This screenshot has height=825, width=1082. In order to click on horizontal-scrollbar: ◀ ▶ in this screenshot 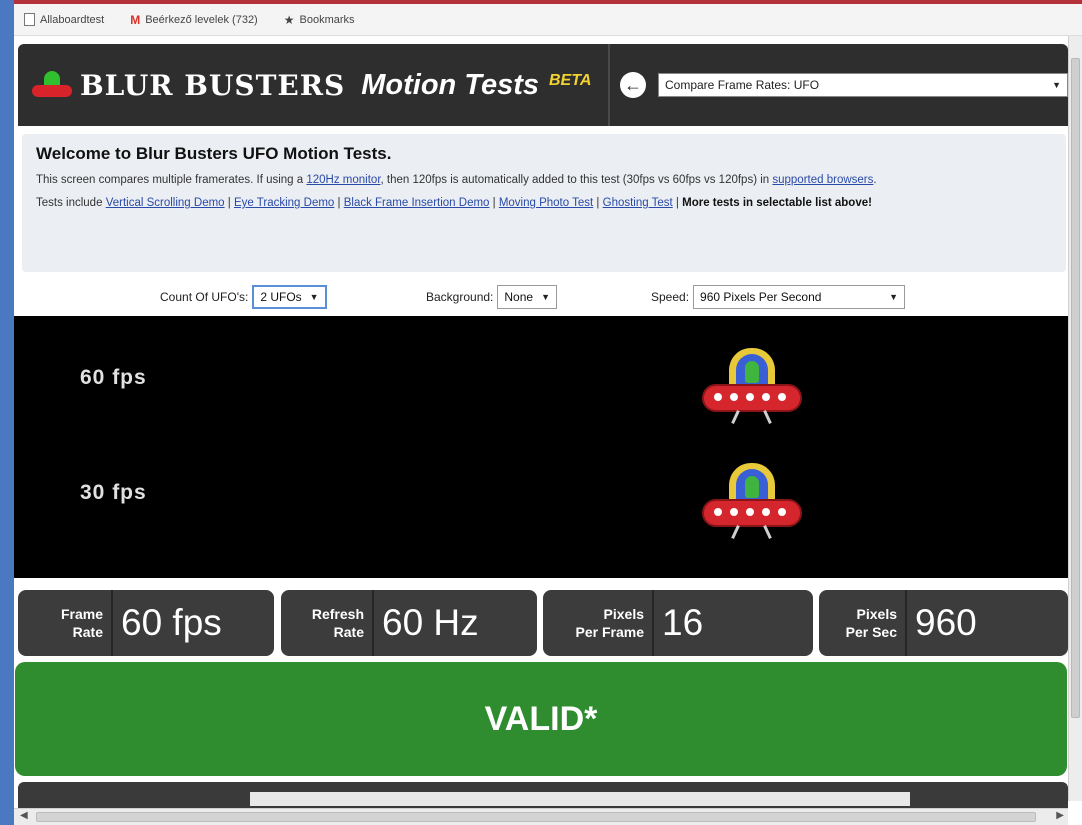, I will do `click(541, 816)`.